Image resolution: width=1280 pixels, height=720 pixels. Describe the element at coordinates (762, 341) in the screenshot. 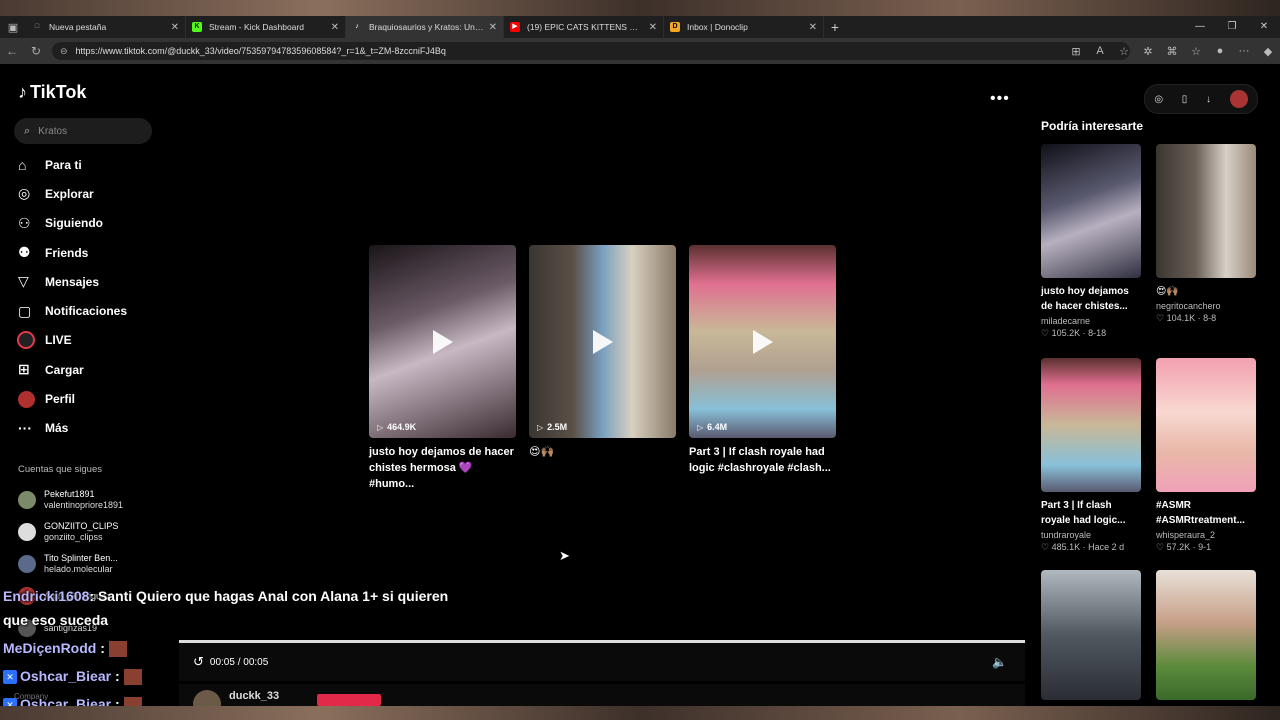

I see `video-thumbnail: ▷ 6.4M` at that location.